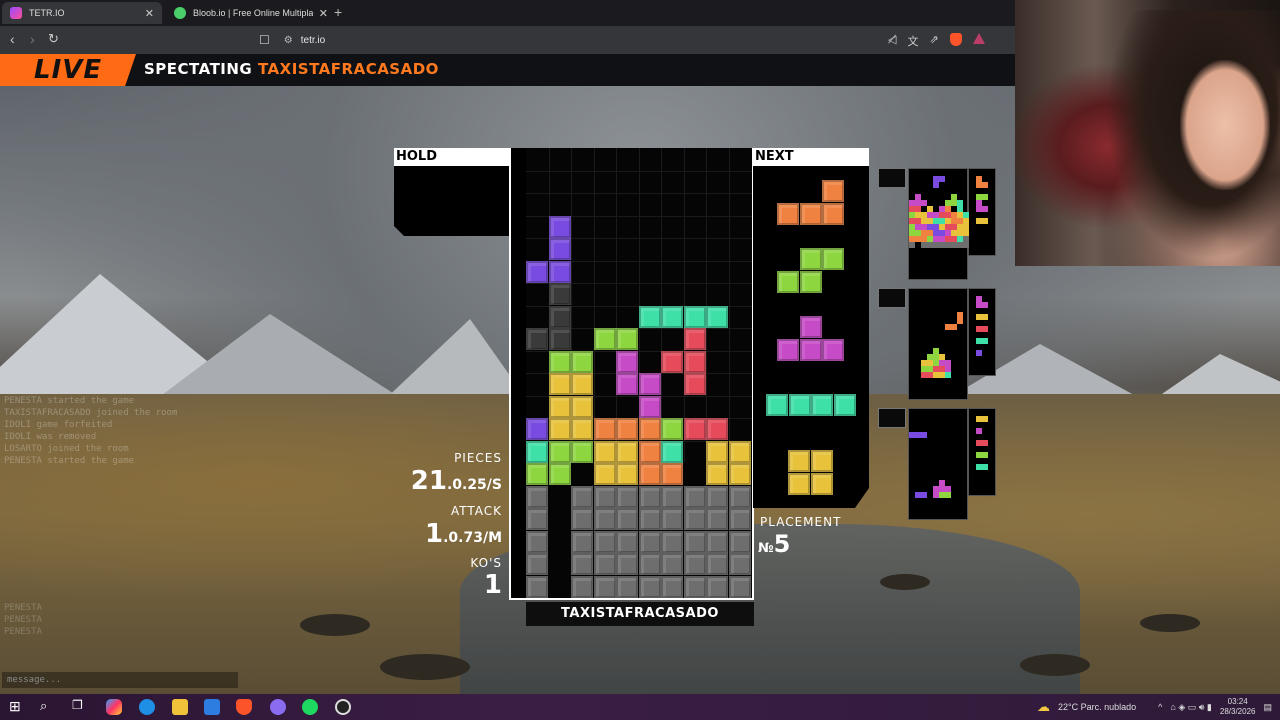  I want to click on clock: 03:24 28/3/2026, so click(1238, 707).